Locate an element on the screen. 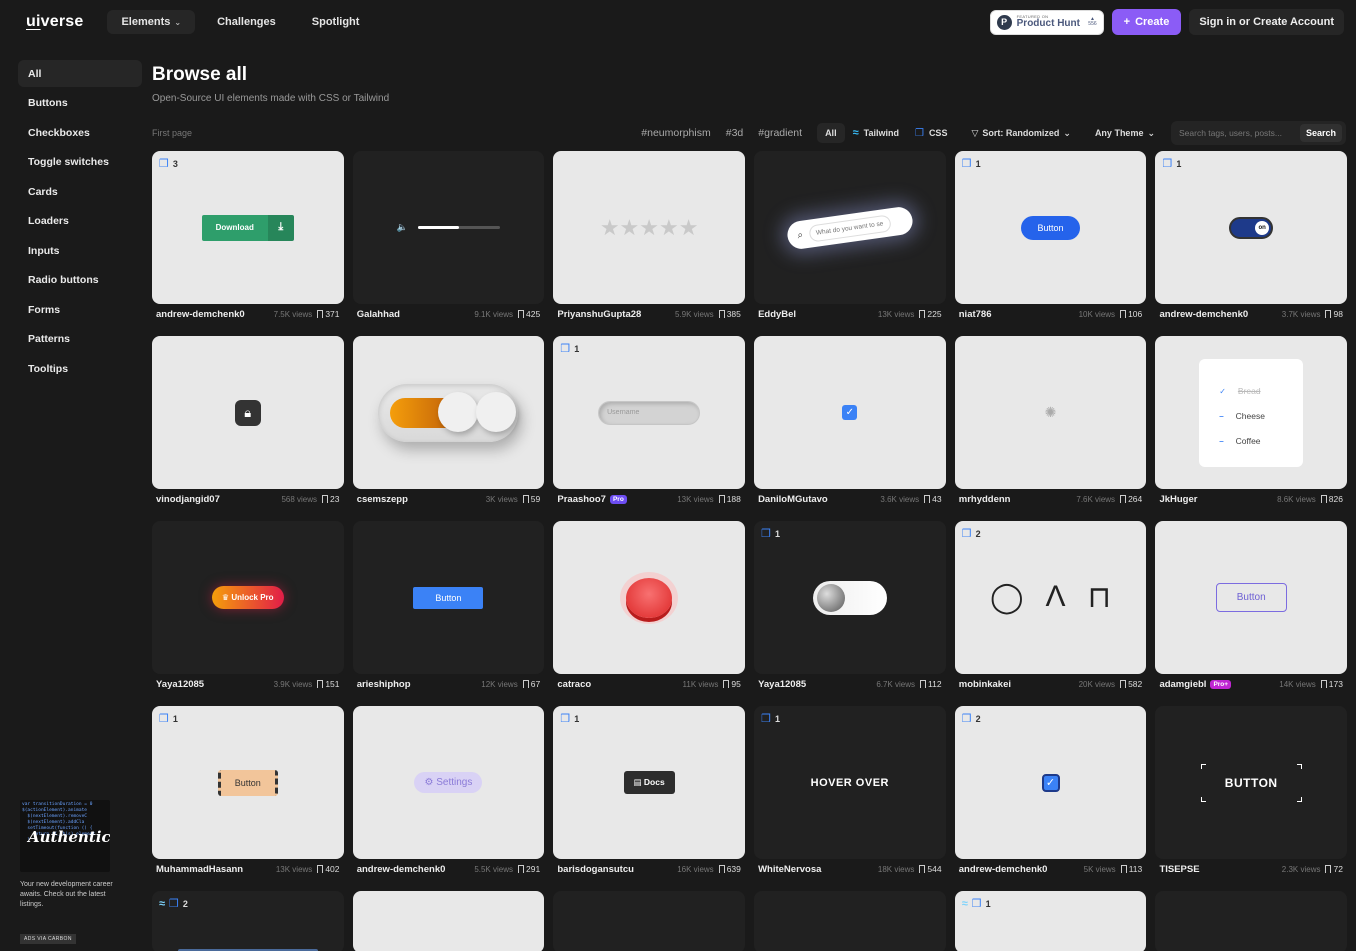 Image resolution: width=1356 pixels, height=951 pixels. save-button: 173 is located at coordinates (1331, 684).